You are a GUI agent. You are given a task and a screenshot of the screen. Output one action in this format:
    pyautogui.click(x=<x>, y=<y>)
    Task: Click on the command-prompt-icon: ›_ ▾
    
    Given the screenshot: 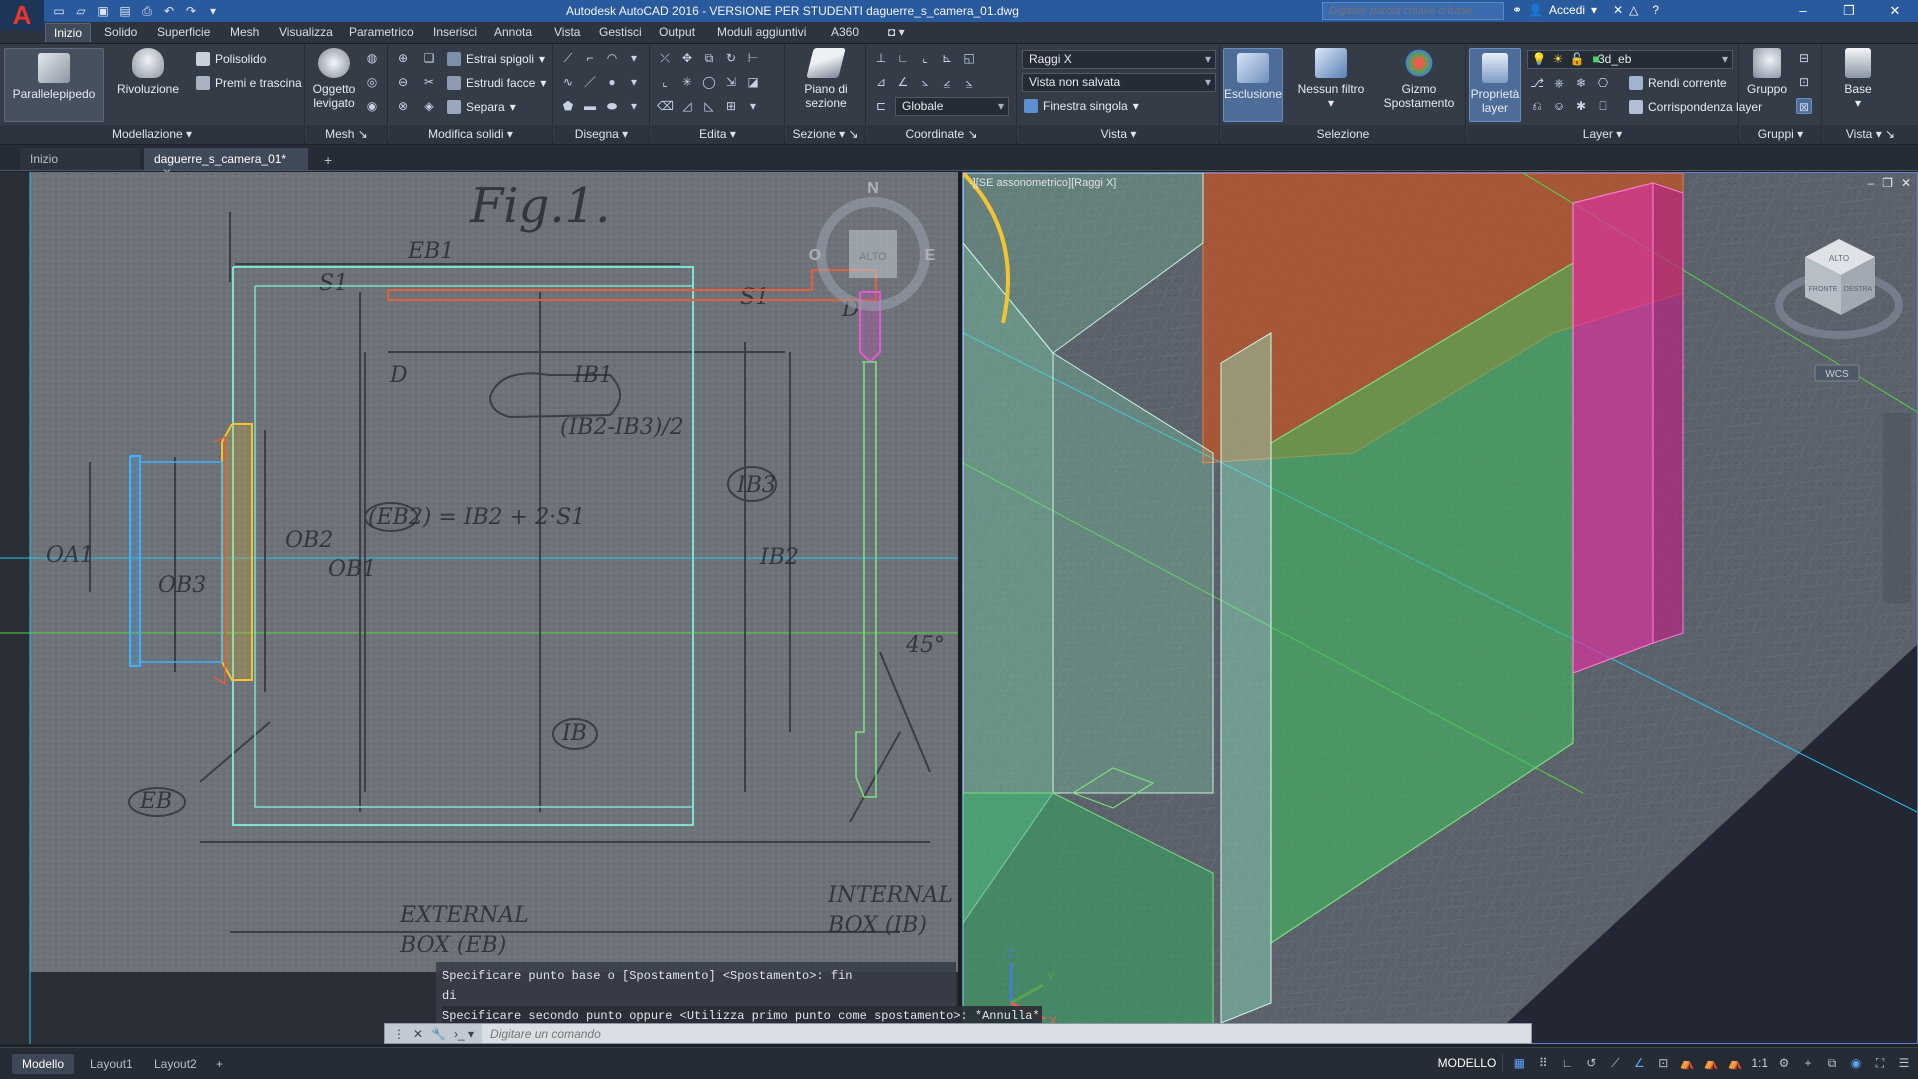 What is the action you would take?
    pyautogui.click(x=464, y=1034)
    